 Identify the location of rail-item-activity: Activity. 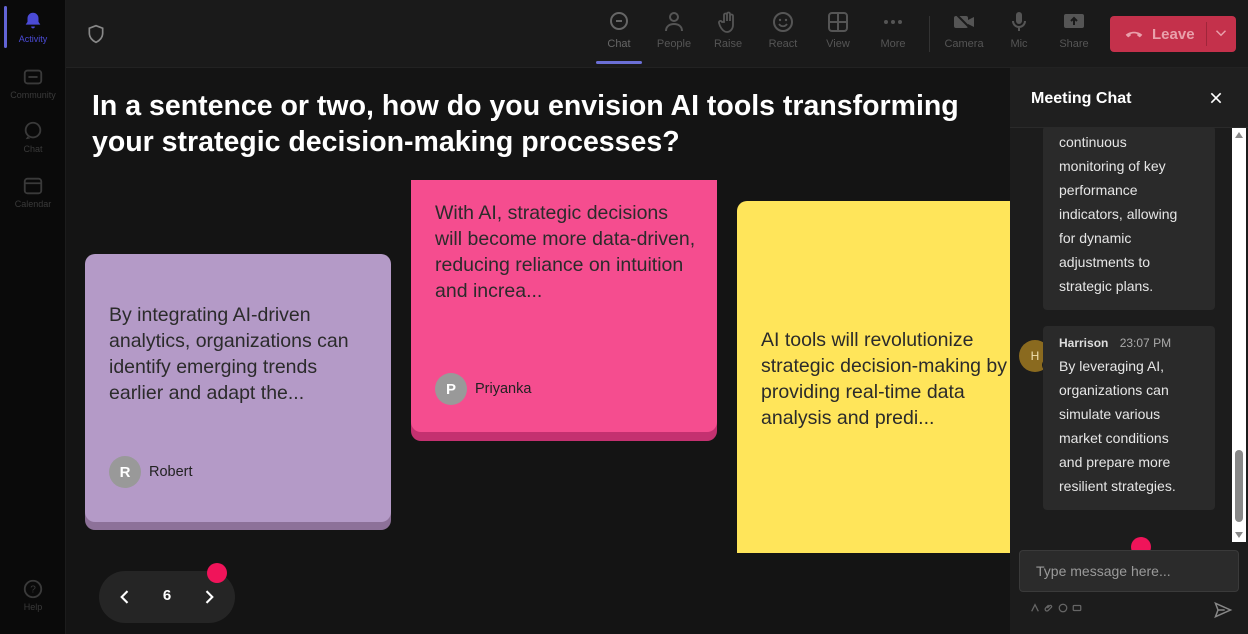
(33, 27).